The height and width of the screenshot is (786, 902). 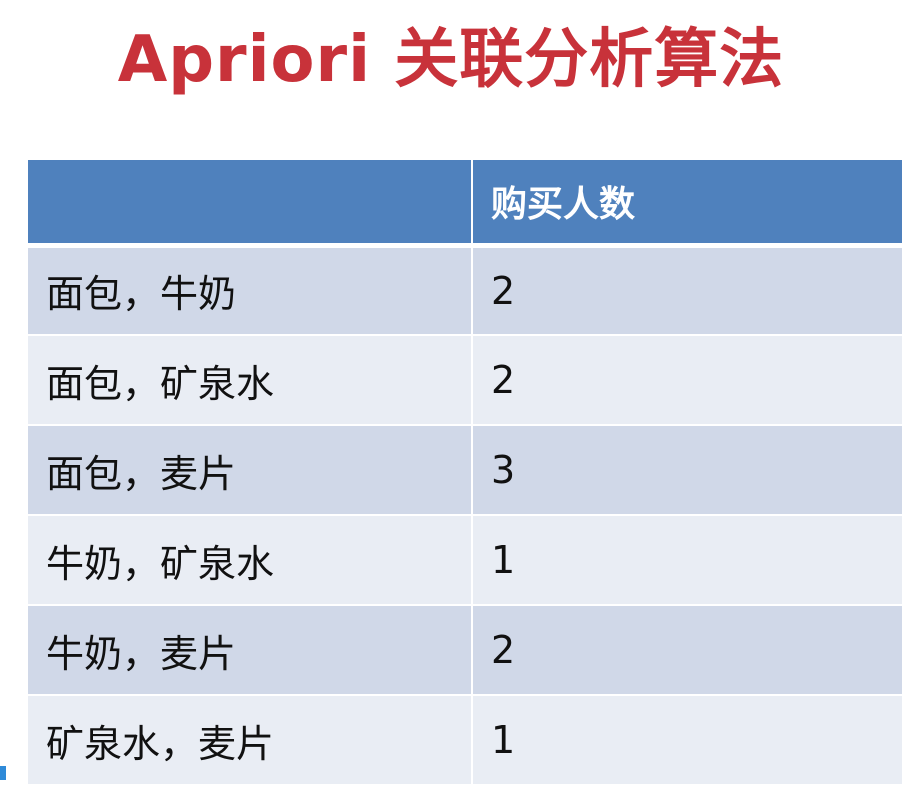 What do you see at coordinates (250, 560) in the screenshot?
I see `itemset-cell: 牛奶，矿泉水` at bounding box center [250, 560].